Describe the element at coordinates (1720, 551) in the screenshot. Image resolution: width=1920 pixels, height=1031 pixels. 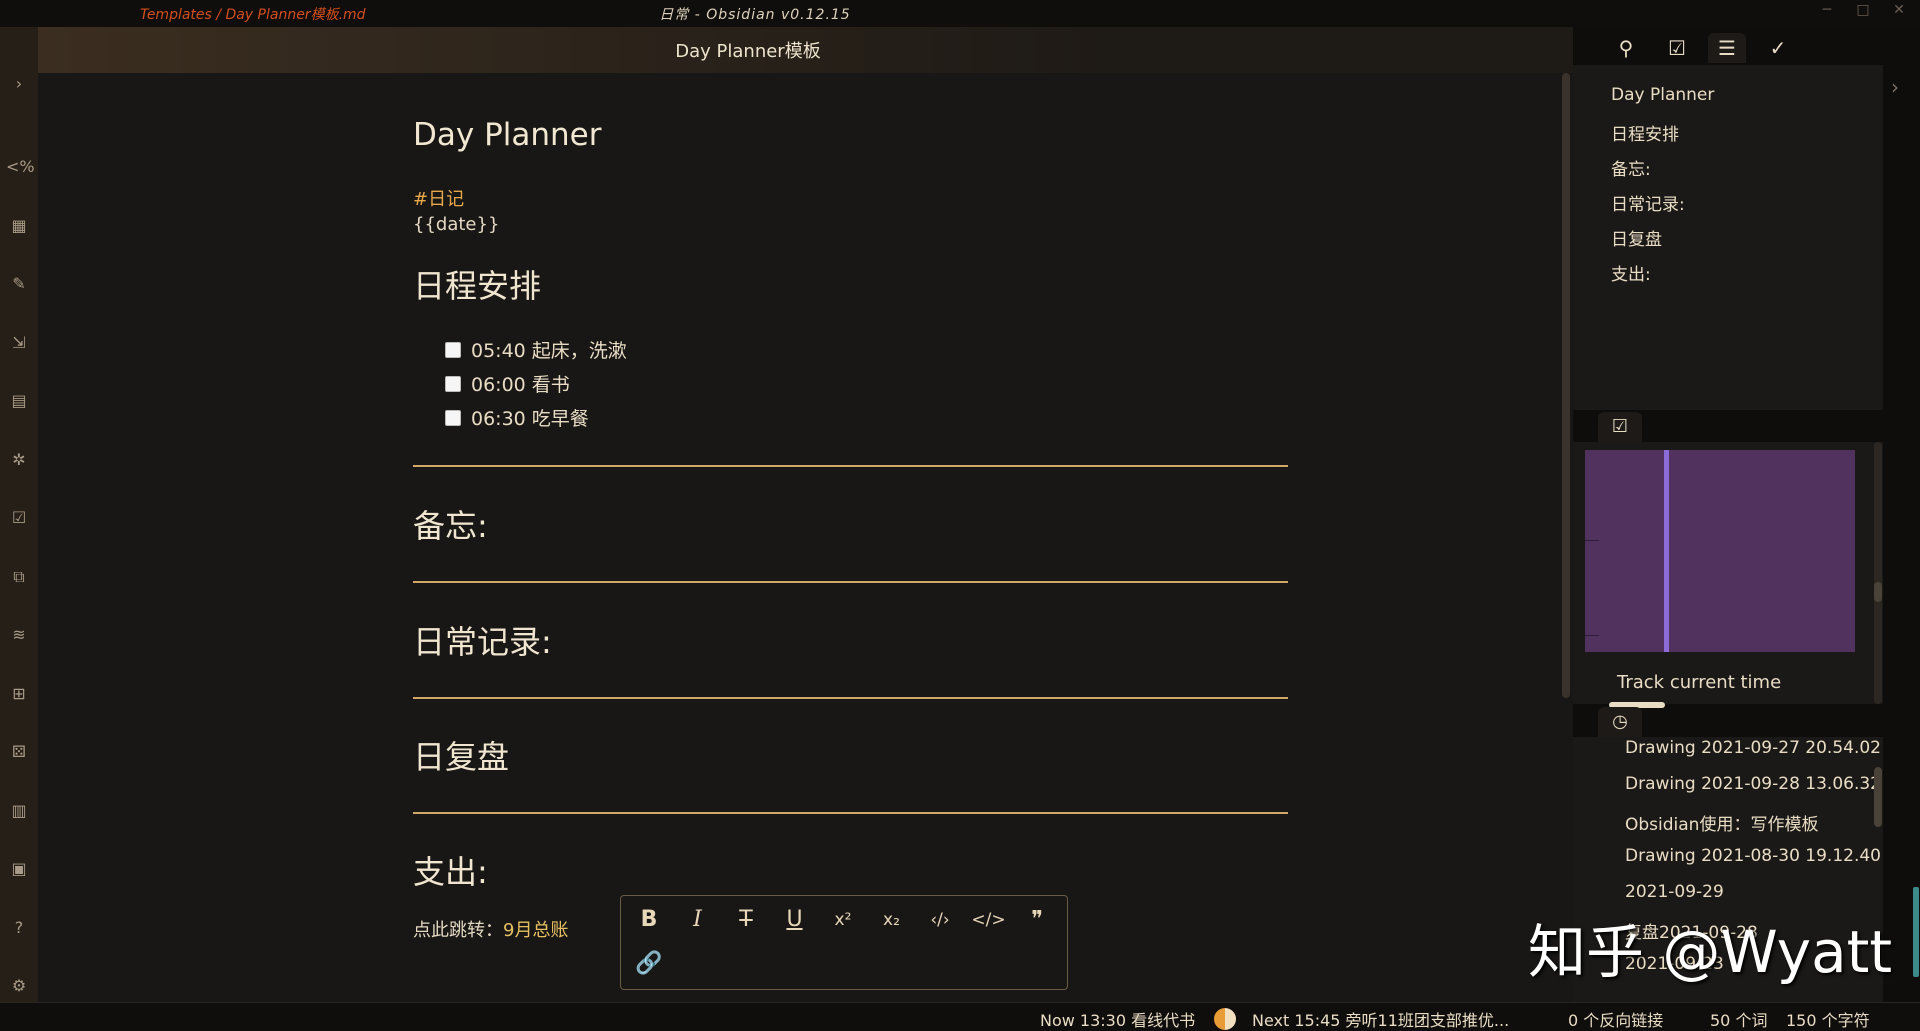
I see `timeline` at that location.